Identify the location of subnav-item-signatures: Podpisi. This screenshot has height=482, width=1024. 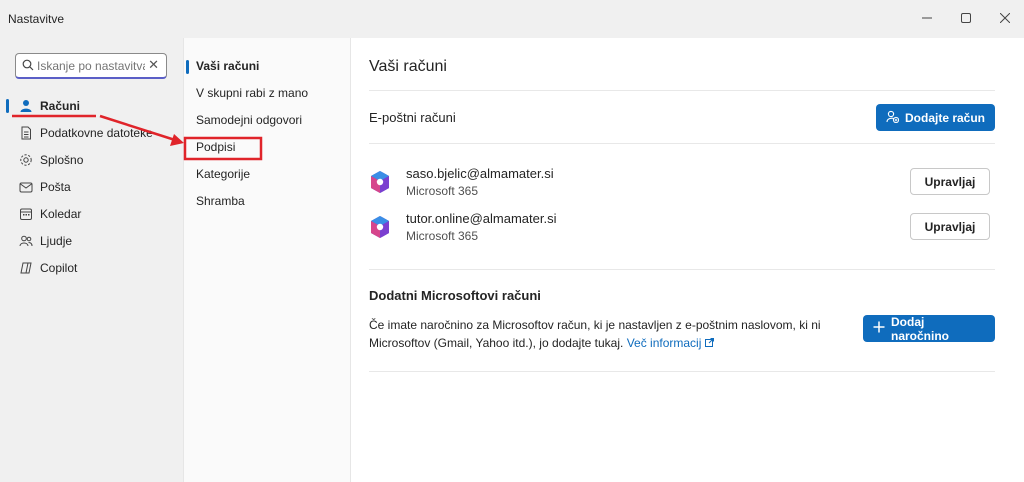
(268, 152).